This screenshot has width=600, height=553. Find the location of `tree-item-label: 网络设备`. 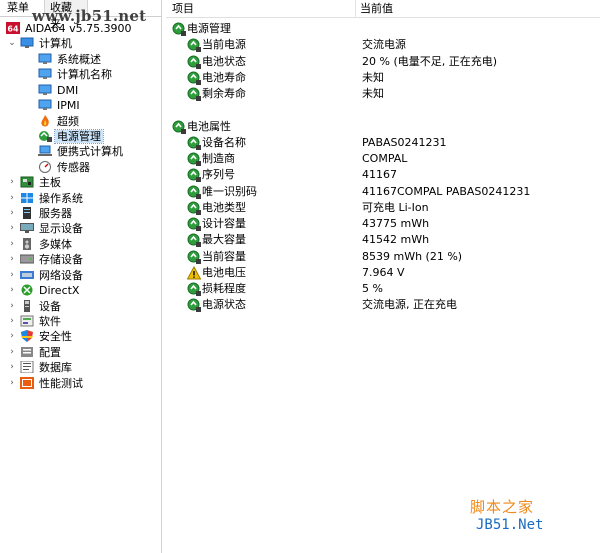

tree-item-label: 网络设备 is located at coordinates (61, 275).